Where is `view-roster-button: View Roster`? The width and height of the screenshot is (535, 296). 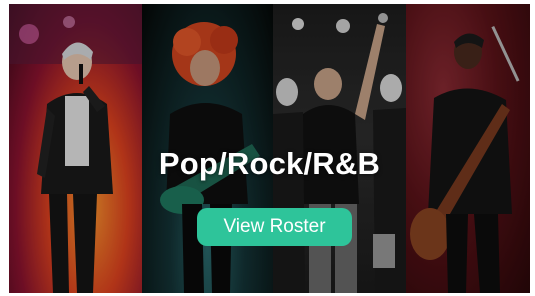
view-roster-button: View Roster is located at coordinates (274, 227).